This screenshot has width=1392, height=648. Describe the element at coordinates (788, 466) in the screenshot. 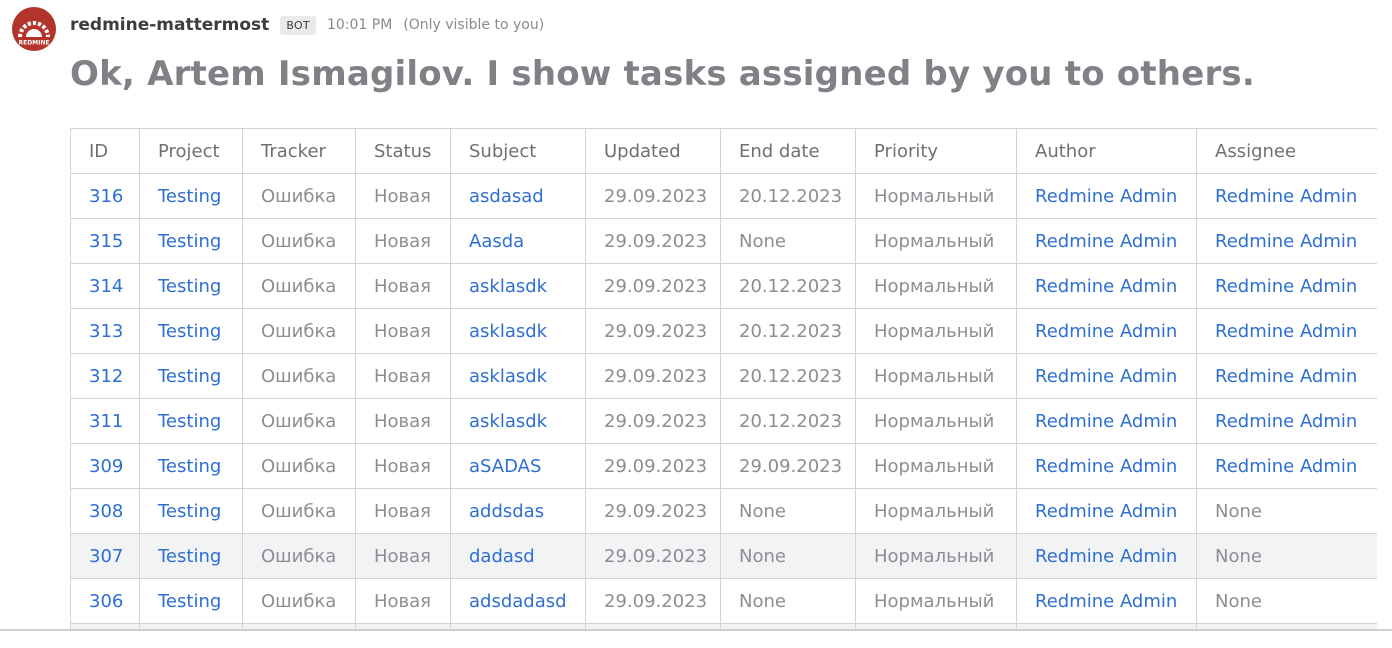

I see `end-date-cell: 29.09.2023` at that location.